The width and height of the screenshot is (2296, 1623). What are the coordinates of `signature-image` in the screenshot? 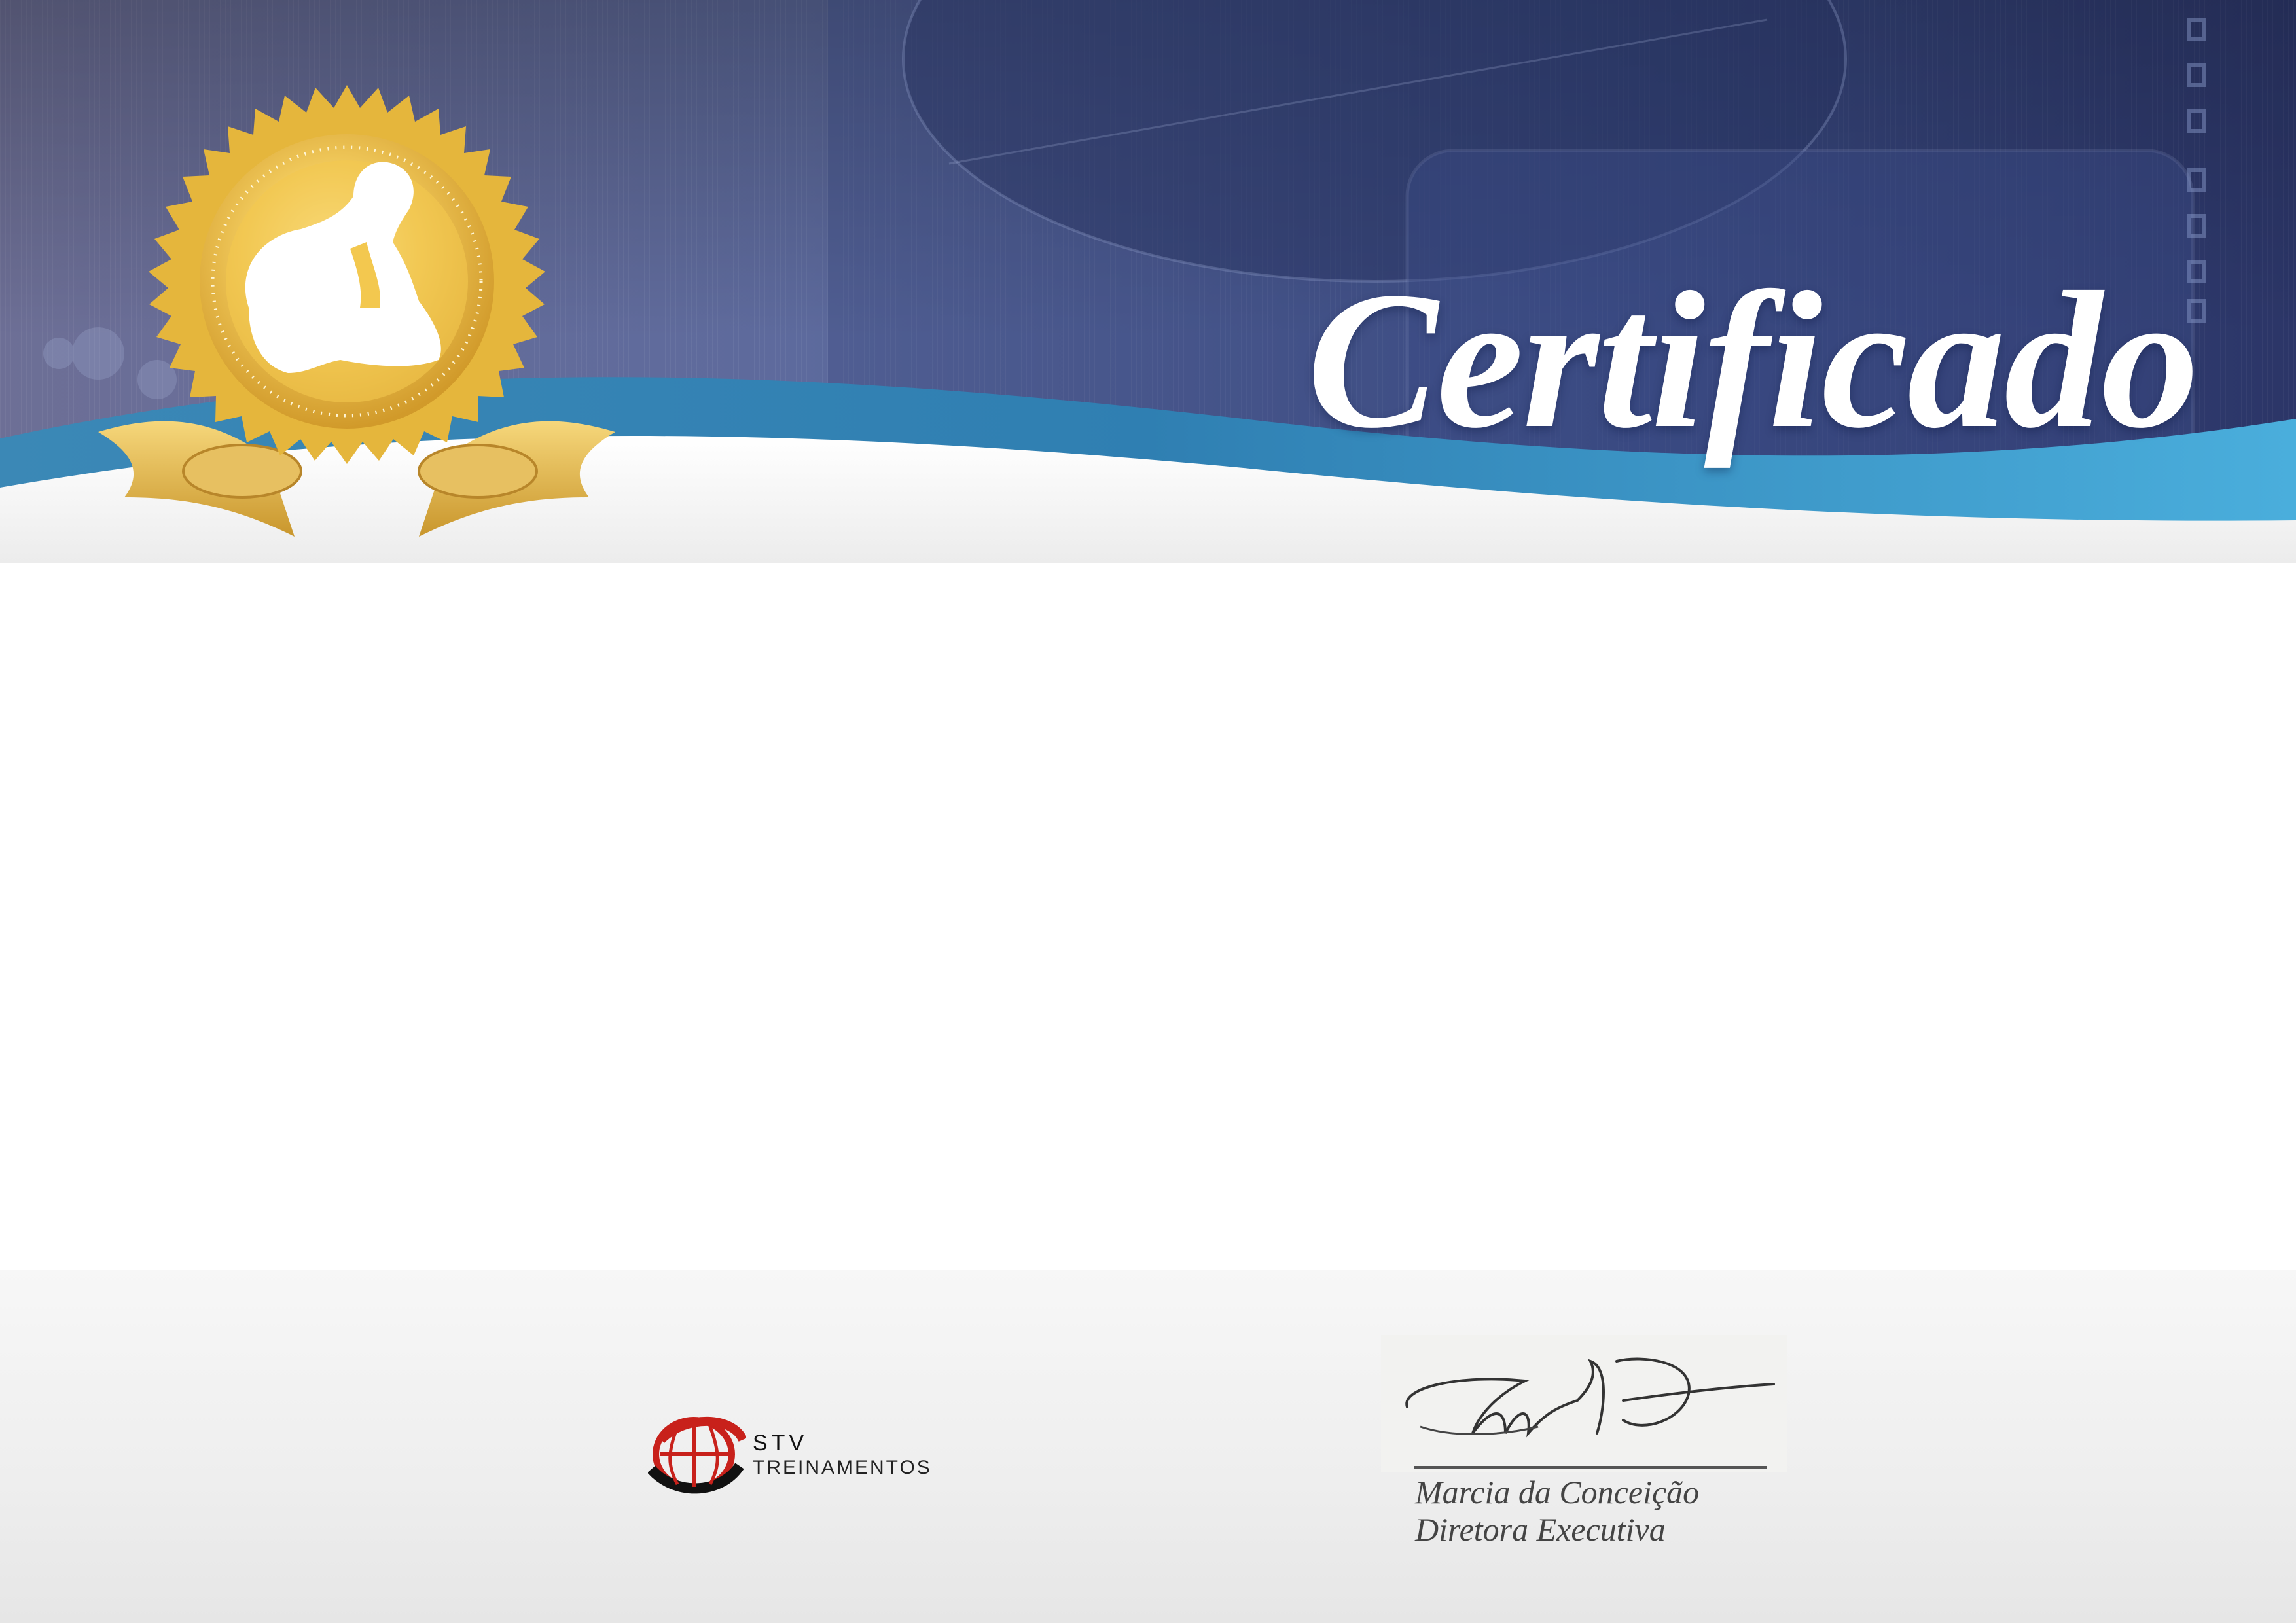 It's located at (1584, 1404).